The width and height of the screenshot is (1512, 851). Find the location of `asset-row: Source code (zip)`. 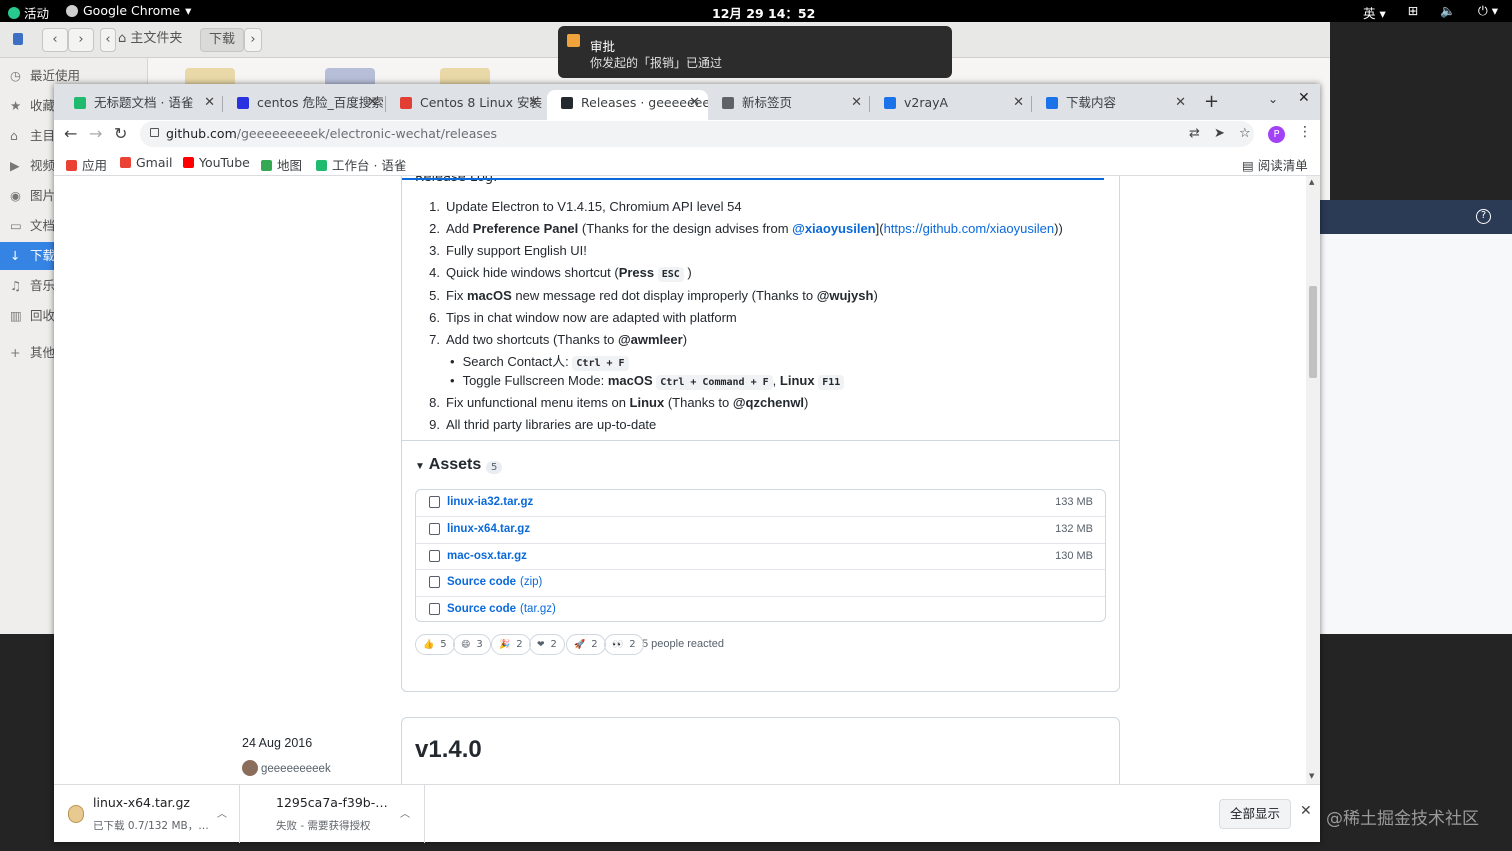

asset-row: Source code (zip) is located at coordinates (760, 582).